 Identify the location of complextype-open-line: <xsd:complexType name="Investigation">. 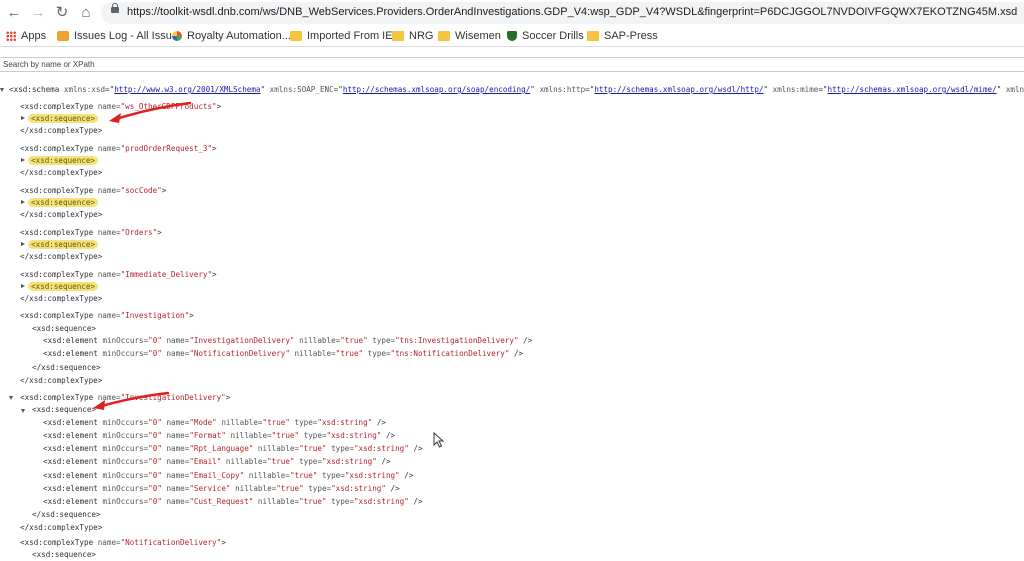
(107, 315).